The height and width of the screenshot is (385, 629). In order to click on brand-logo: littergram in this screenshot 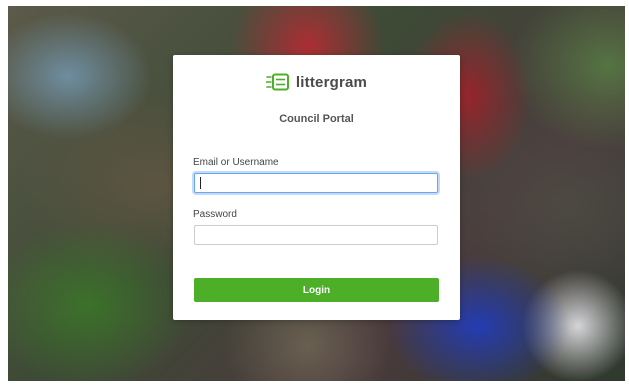, I will do `click(316, 82)`.